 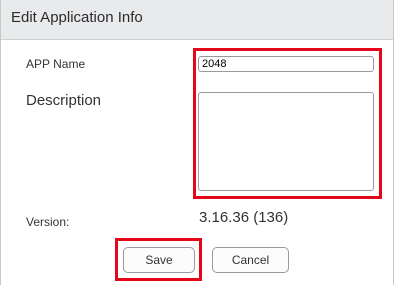 What do you see at coordinates (244, 217) in the screenshot?
I see `version-value: 3.16.36 (136)` at bounding box center [244, 217].